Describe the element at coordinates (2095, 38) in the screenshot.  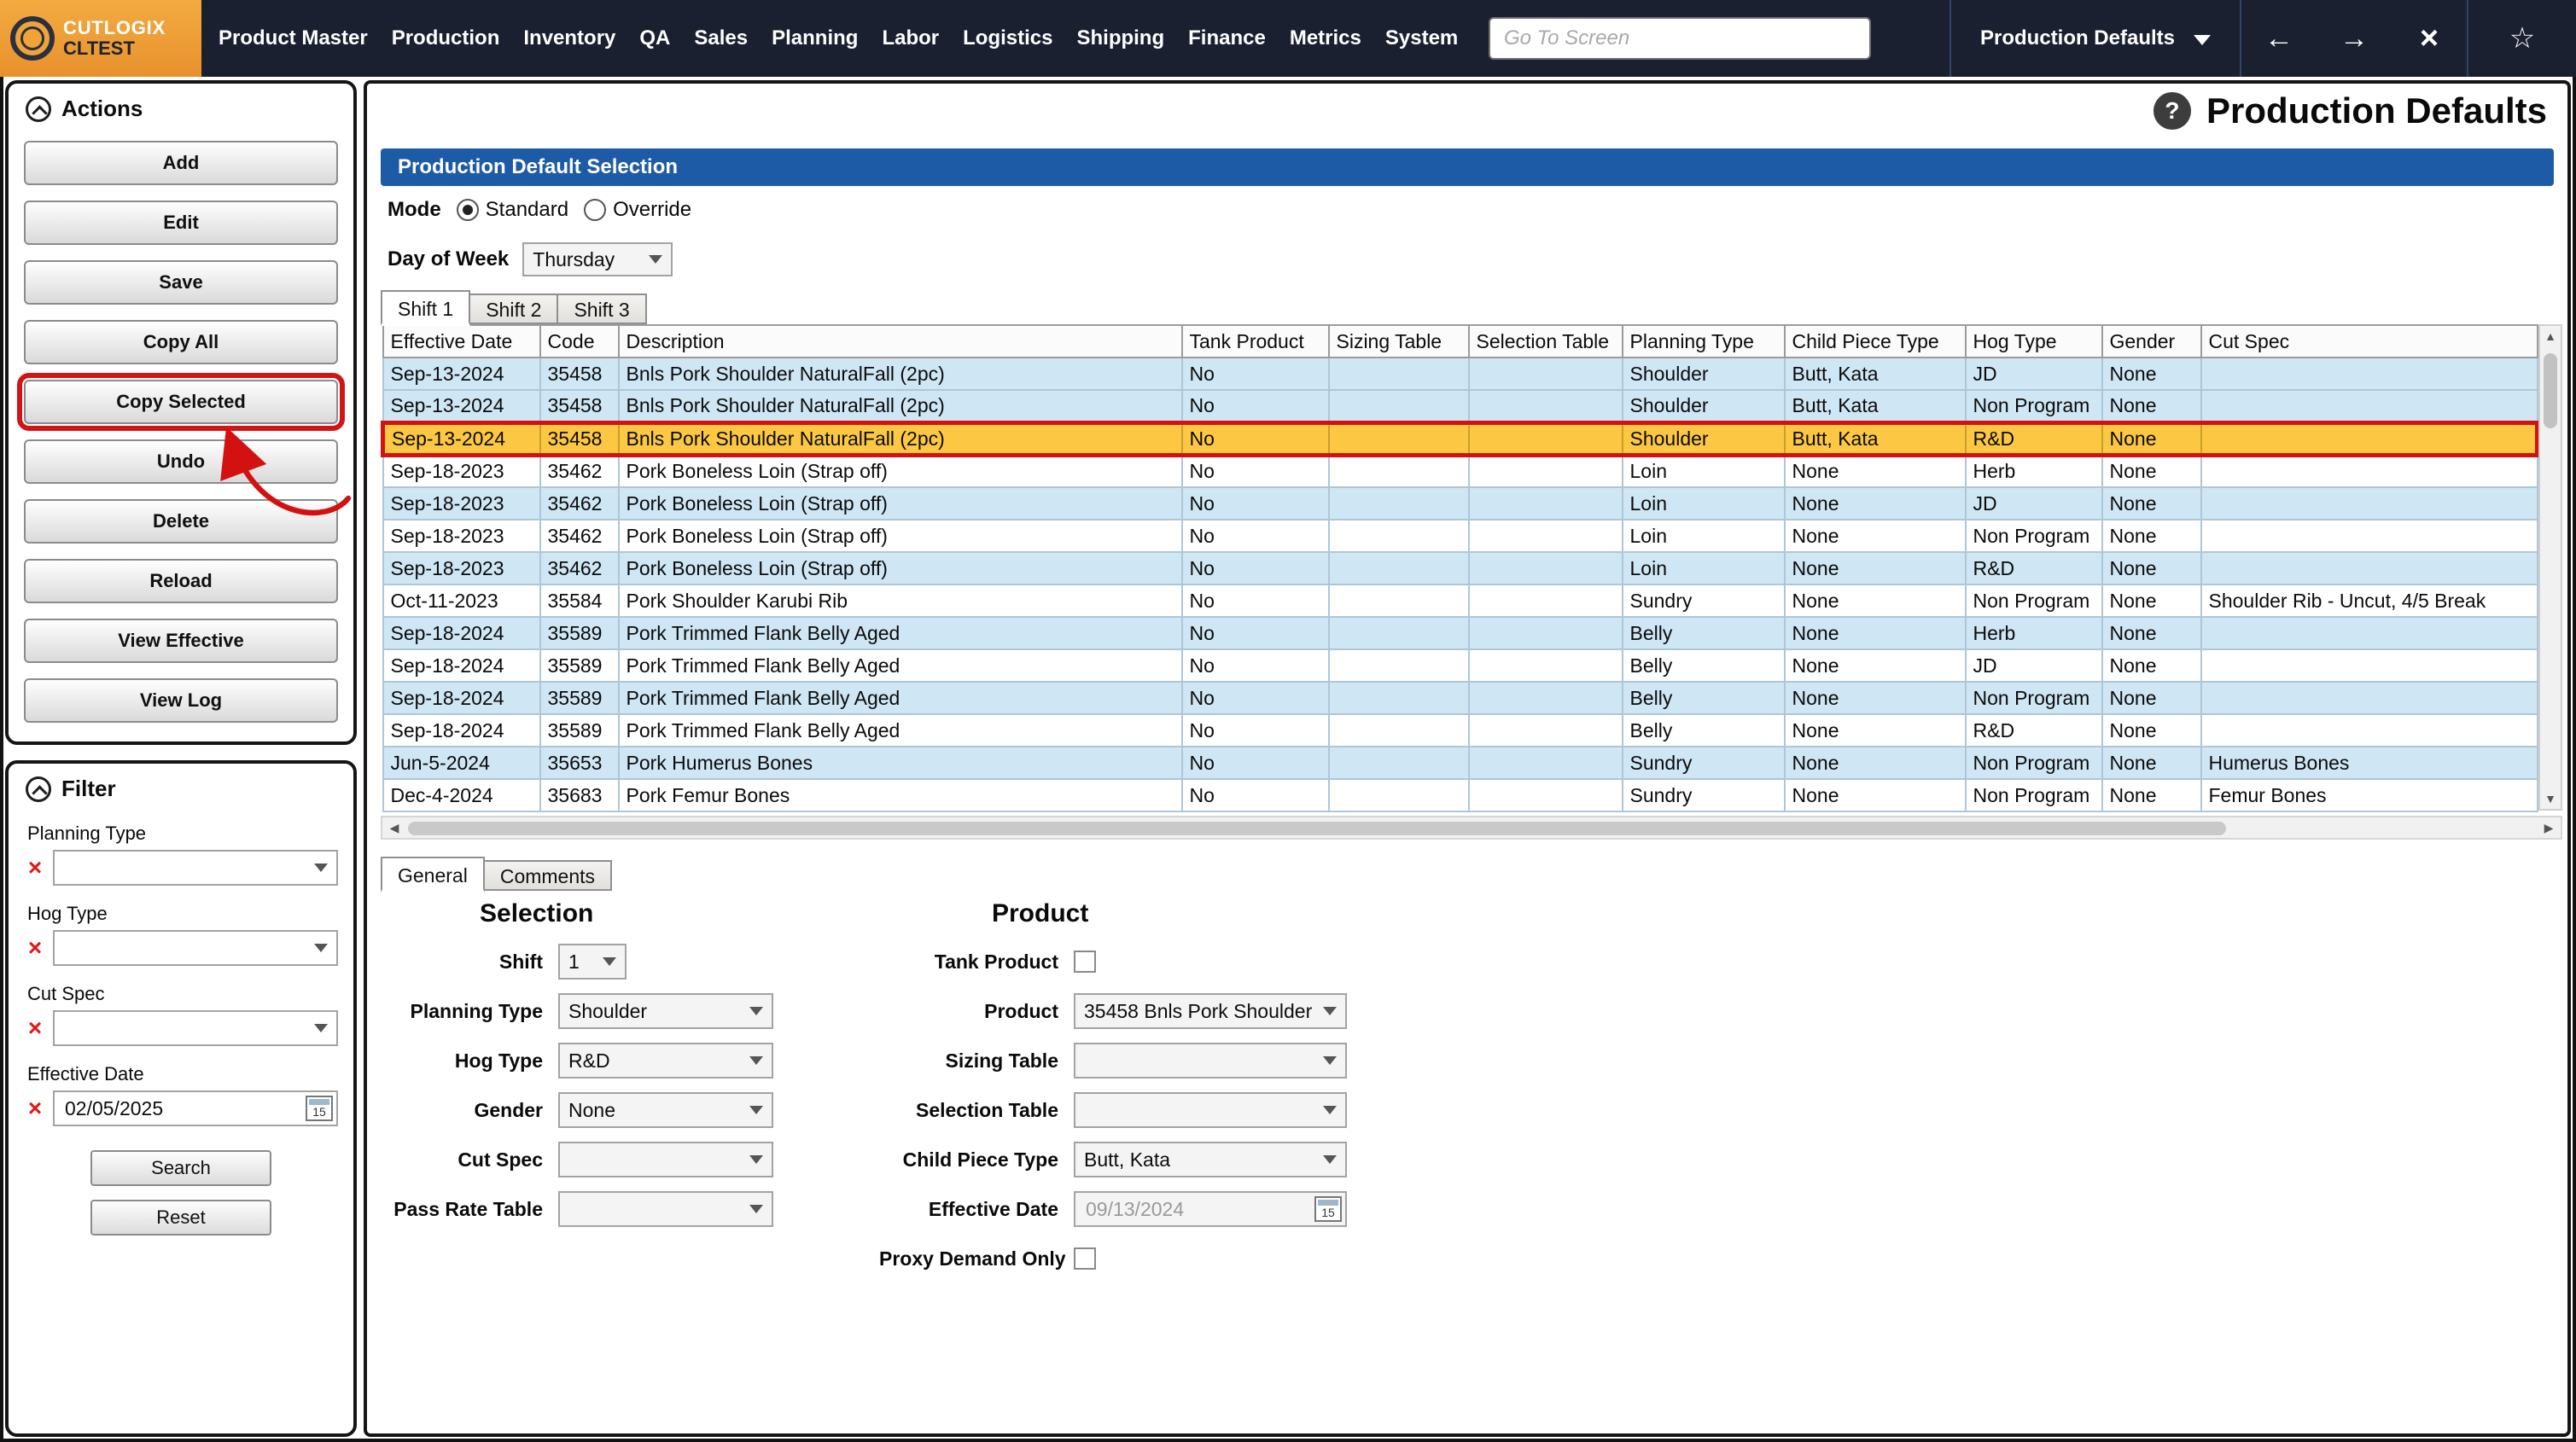
I see `screen-selector-dropdown: Production Defaults` at that location.